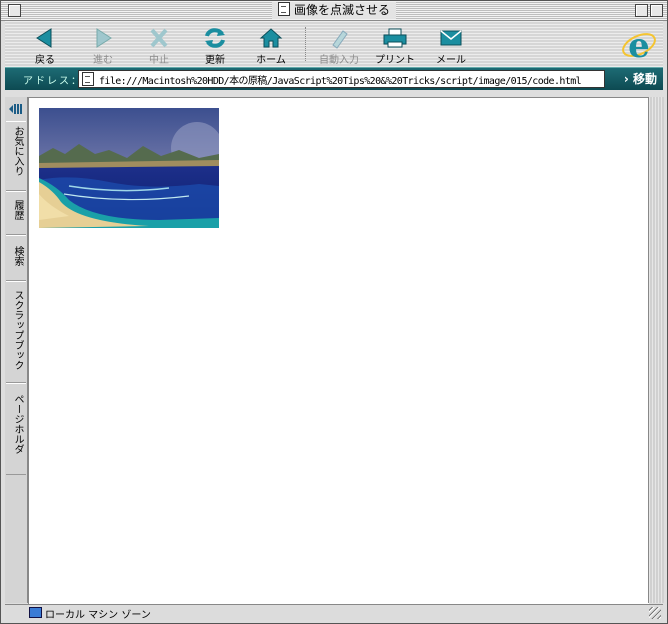  Describe the element at coordinates (340, 39) in the screenshot. I see `autofill-icon` at that location.